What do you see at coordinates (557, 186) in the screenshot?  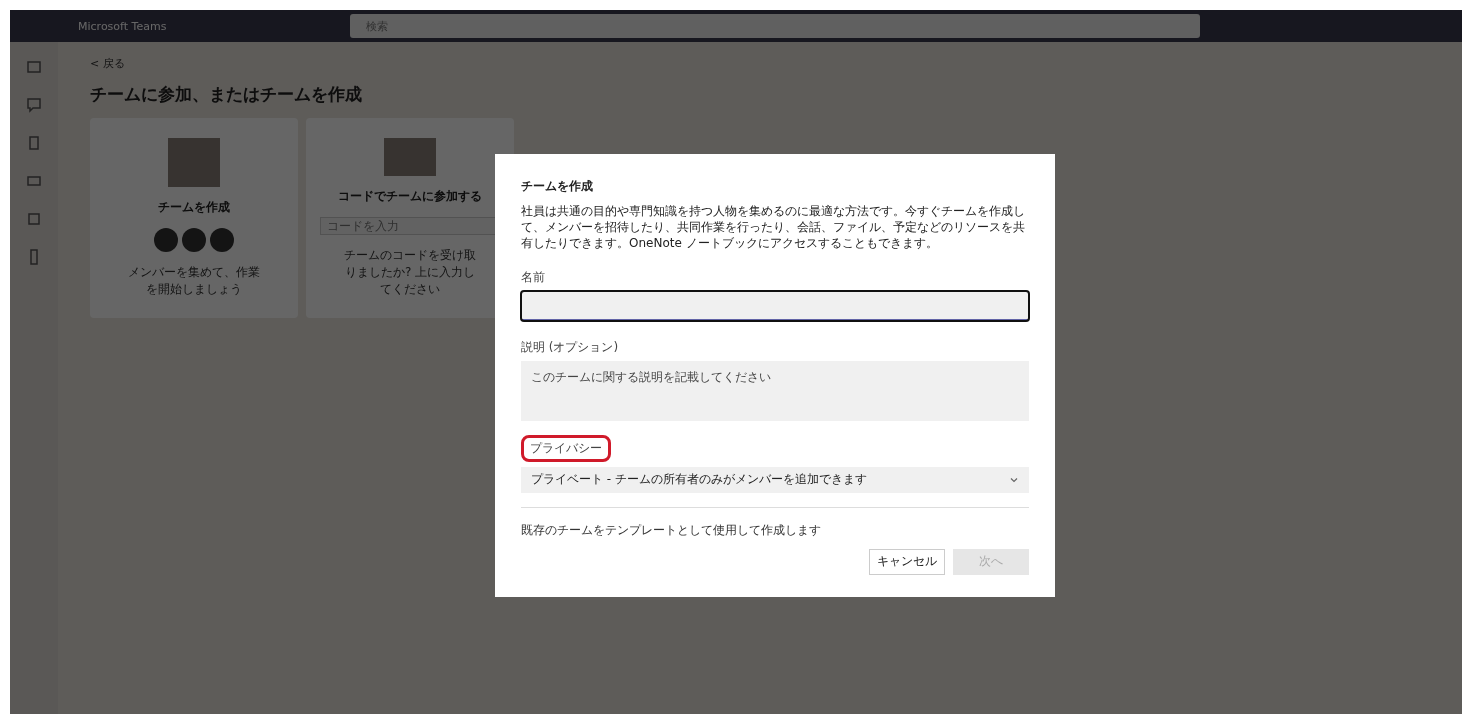 I see `dialog-title: チームを作成` at bounding box center [557, 186].